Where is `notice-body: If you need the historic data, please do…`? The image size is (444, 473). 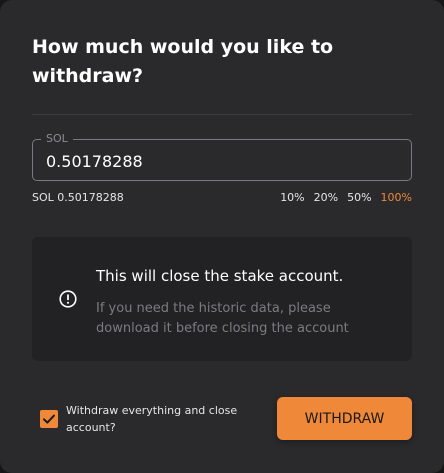 notice-body: If you need the historic data, please do… is located at coordinates (222, 318).